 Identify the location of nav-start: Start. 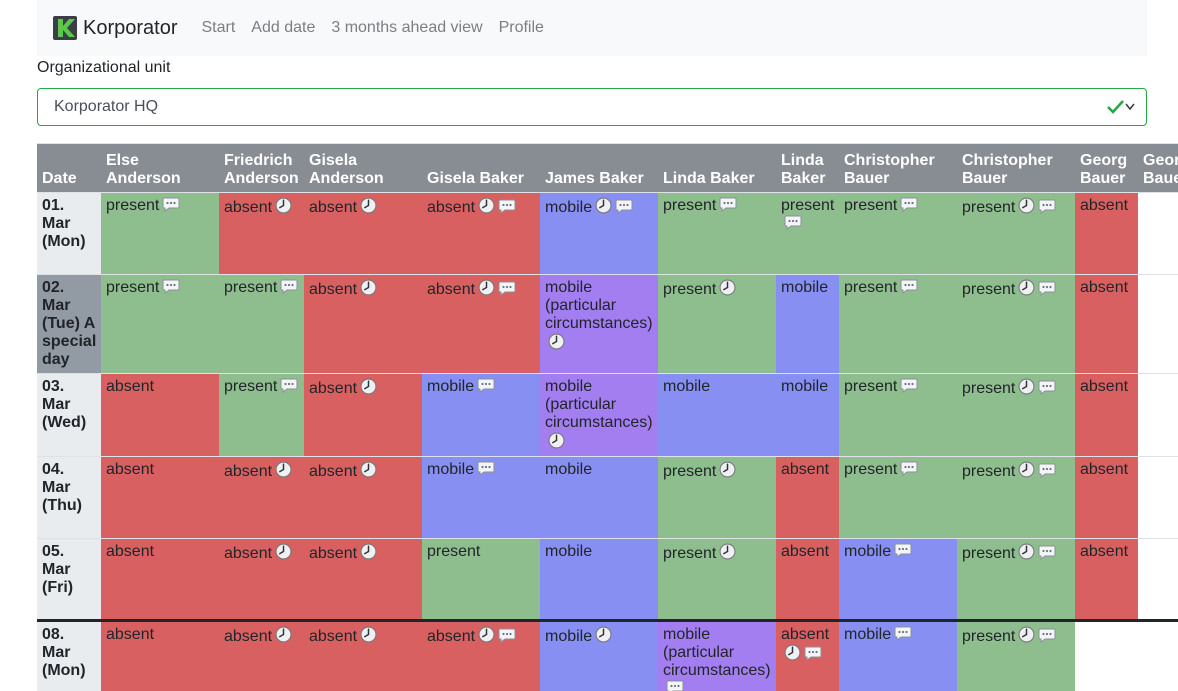
(219, 28).